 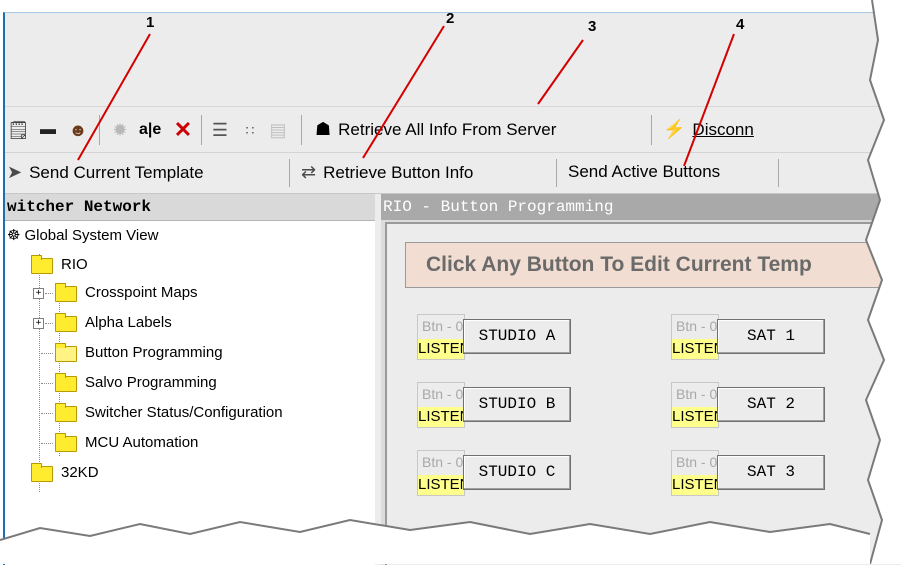 I want to click on callout-number-2: 2, so click(x=450, y=18).